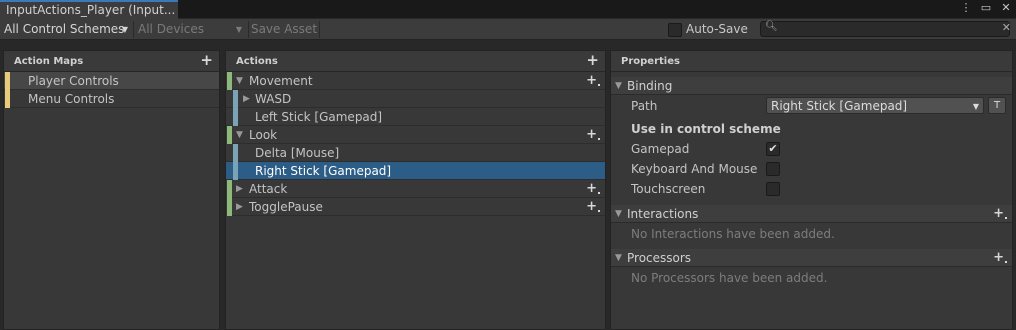  Describe the element at coordinates (319, 117) in the screenshot. I see `binding-label: Left Stick [Gamepad]` at that location.